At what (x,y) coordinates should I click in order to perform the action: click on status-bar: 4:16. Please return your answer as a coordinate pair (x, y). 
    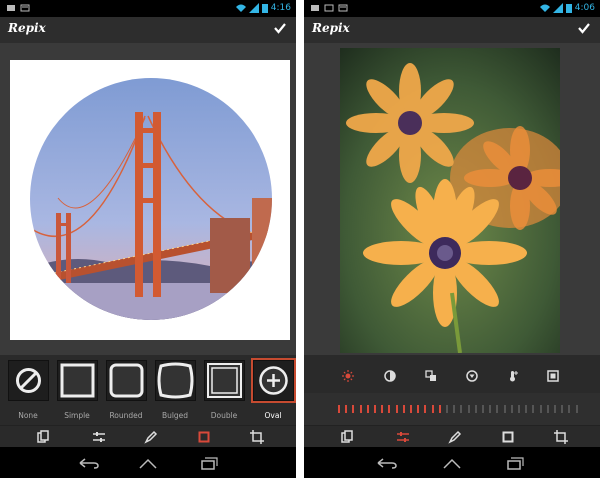
    Looking at the image, I should click on (148, 8).